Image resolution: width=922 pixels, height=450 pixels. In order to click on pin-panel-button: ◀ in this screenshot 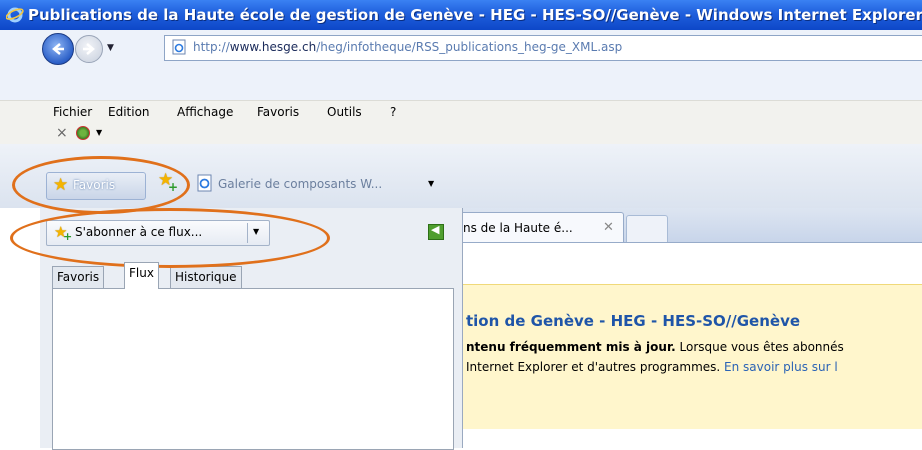, I will do `click(436, 231)`.